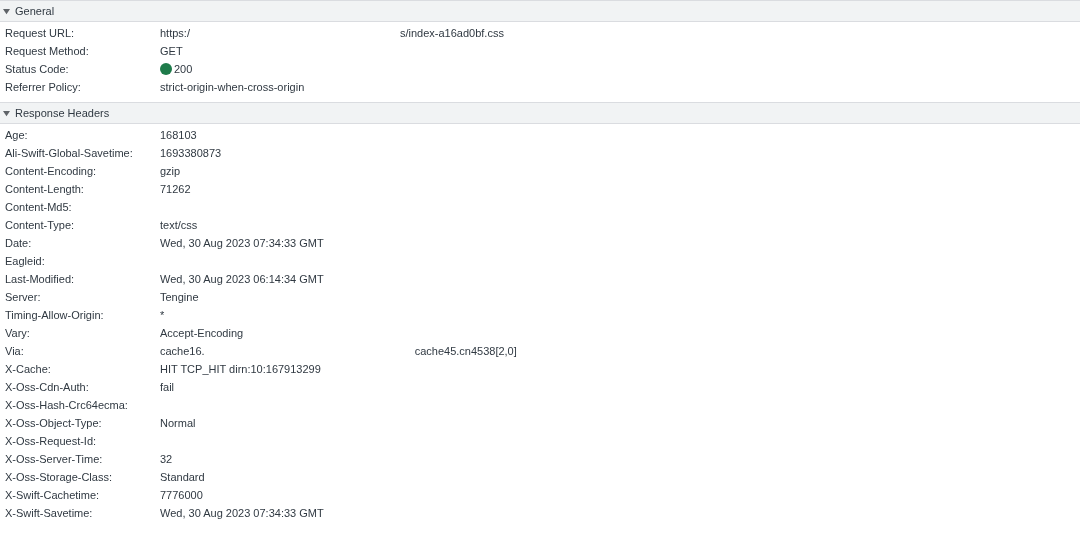 The height and width of the screenshot is (536, 1080). I want to click on header-value: 200, so click(183, 69).